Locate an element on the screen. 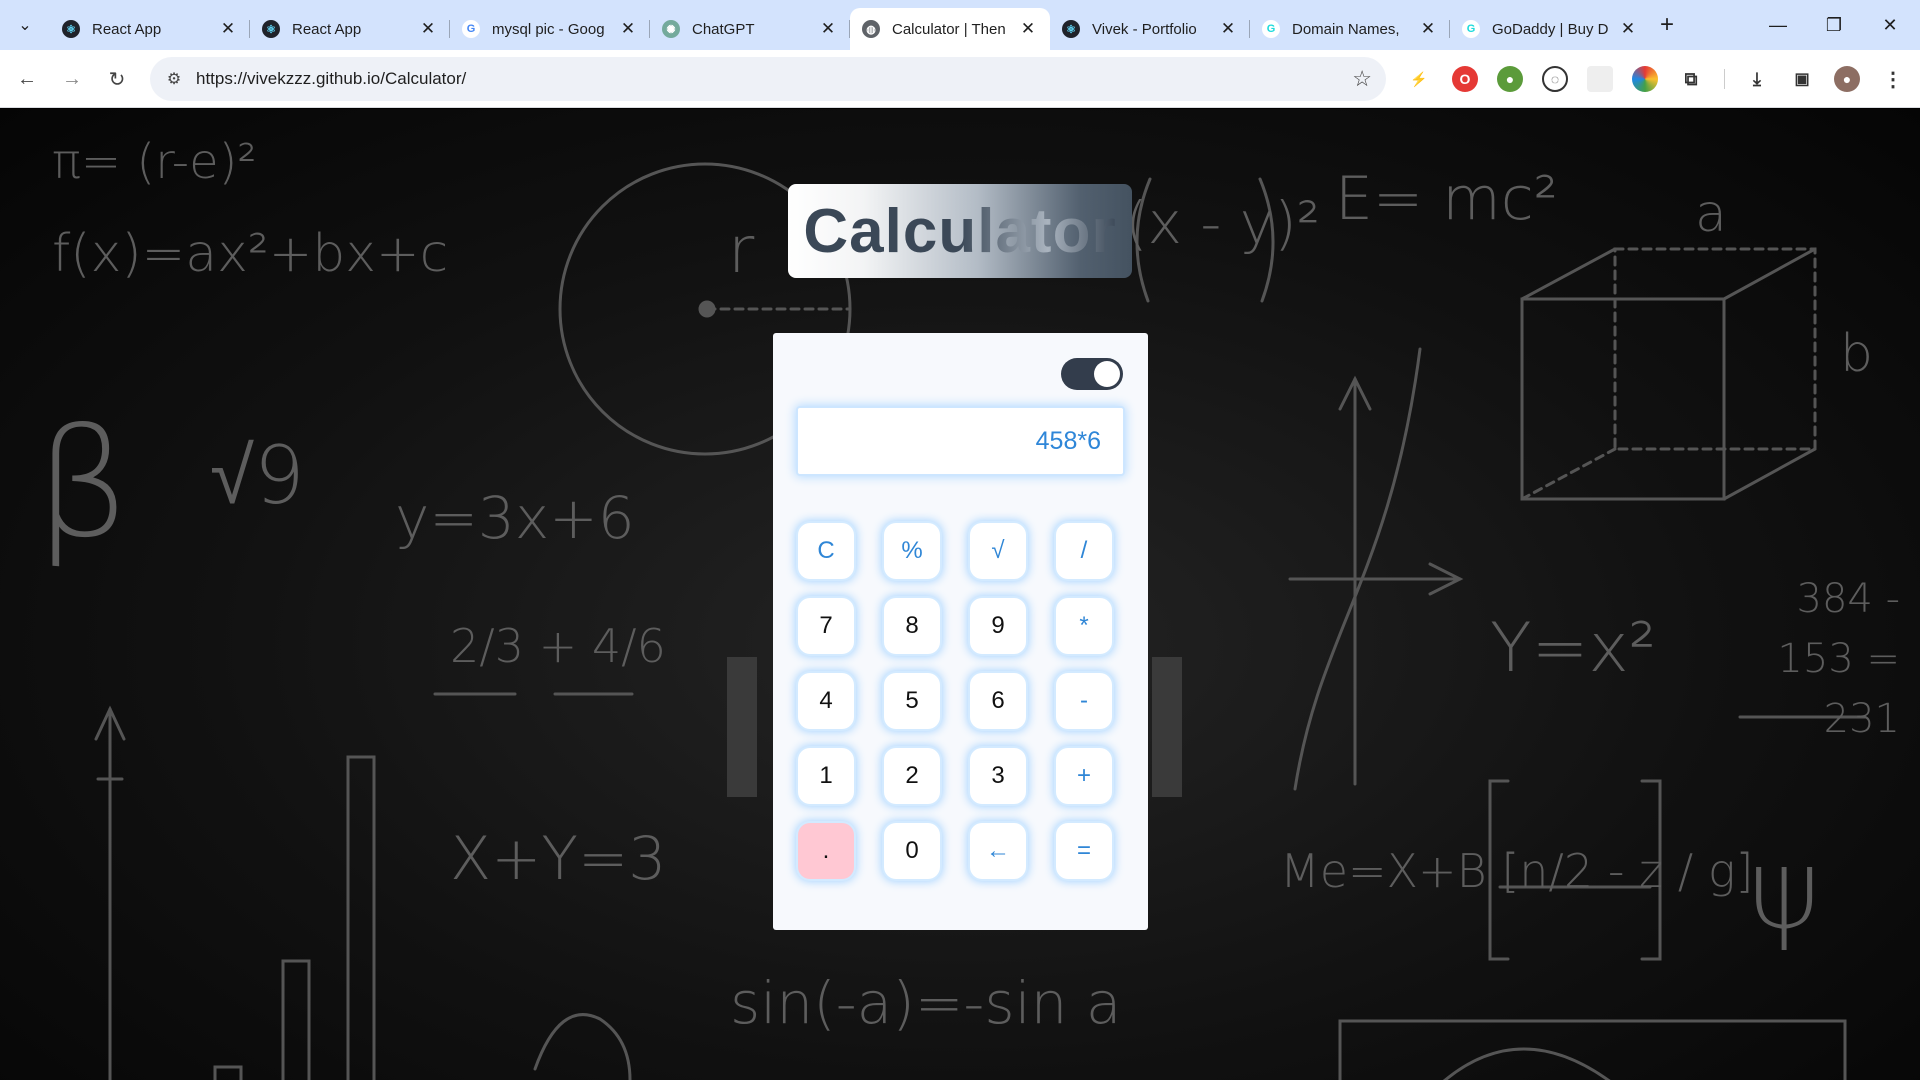 The image size is (1920, 1080). browser-tab: G GoDaddy | Buy D ✕ is located at coordinates (1550, 29).